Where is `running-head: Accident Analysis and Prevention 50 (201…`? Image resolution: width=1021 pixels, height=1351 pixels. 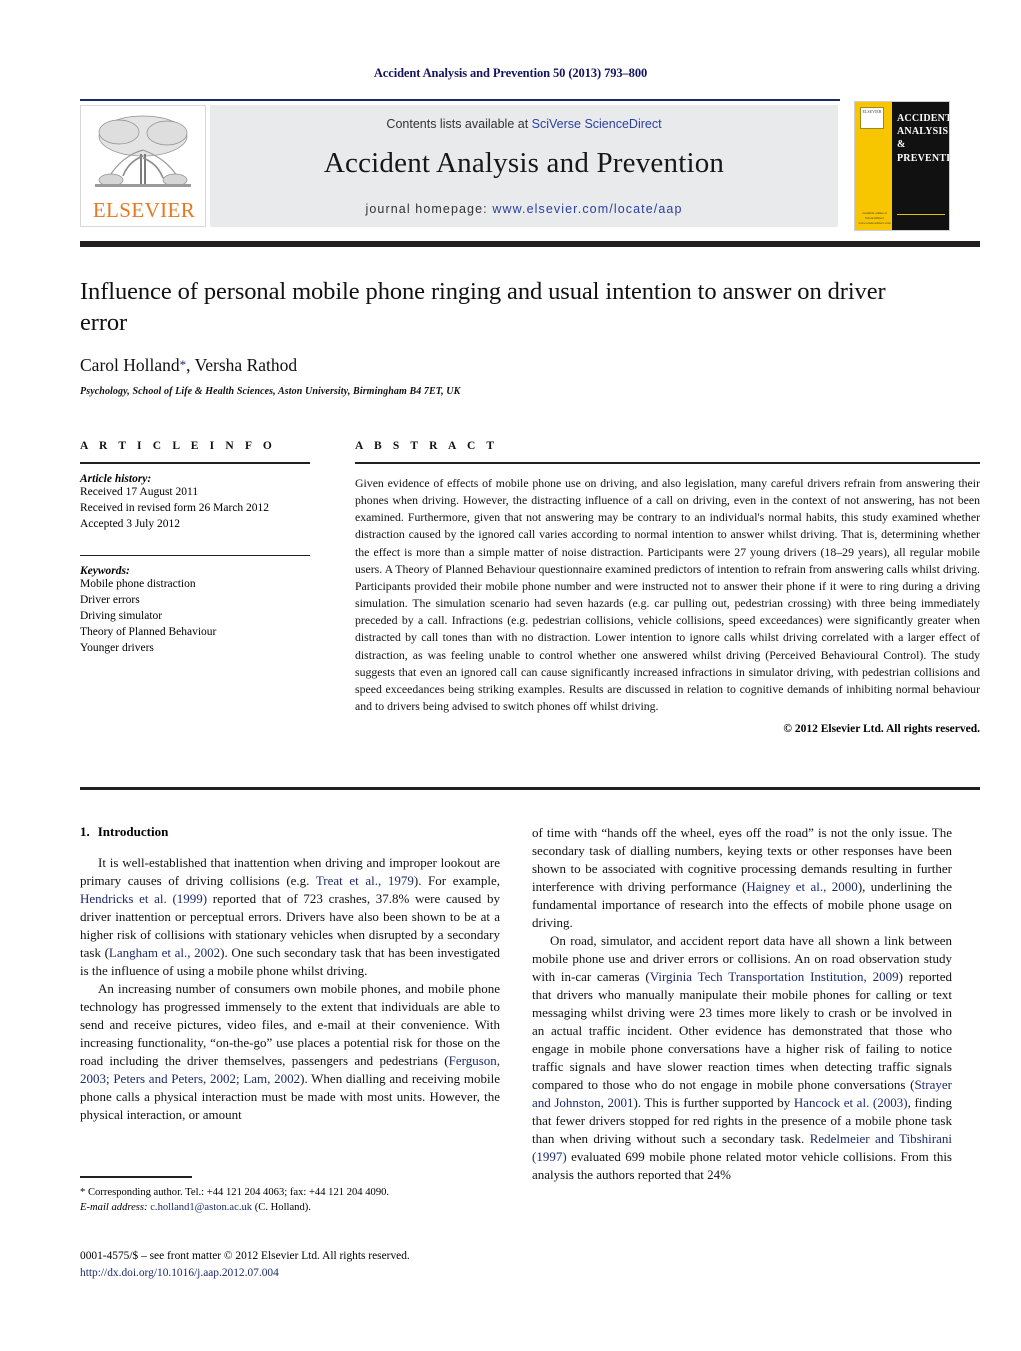 running-head: Accident Analysis and Prevention 50 (201… is located at coordinates (510, 73).